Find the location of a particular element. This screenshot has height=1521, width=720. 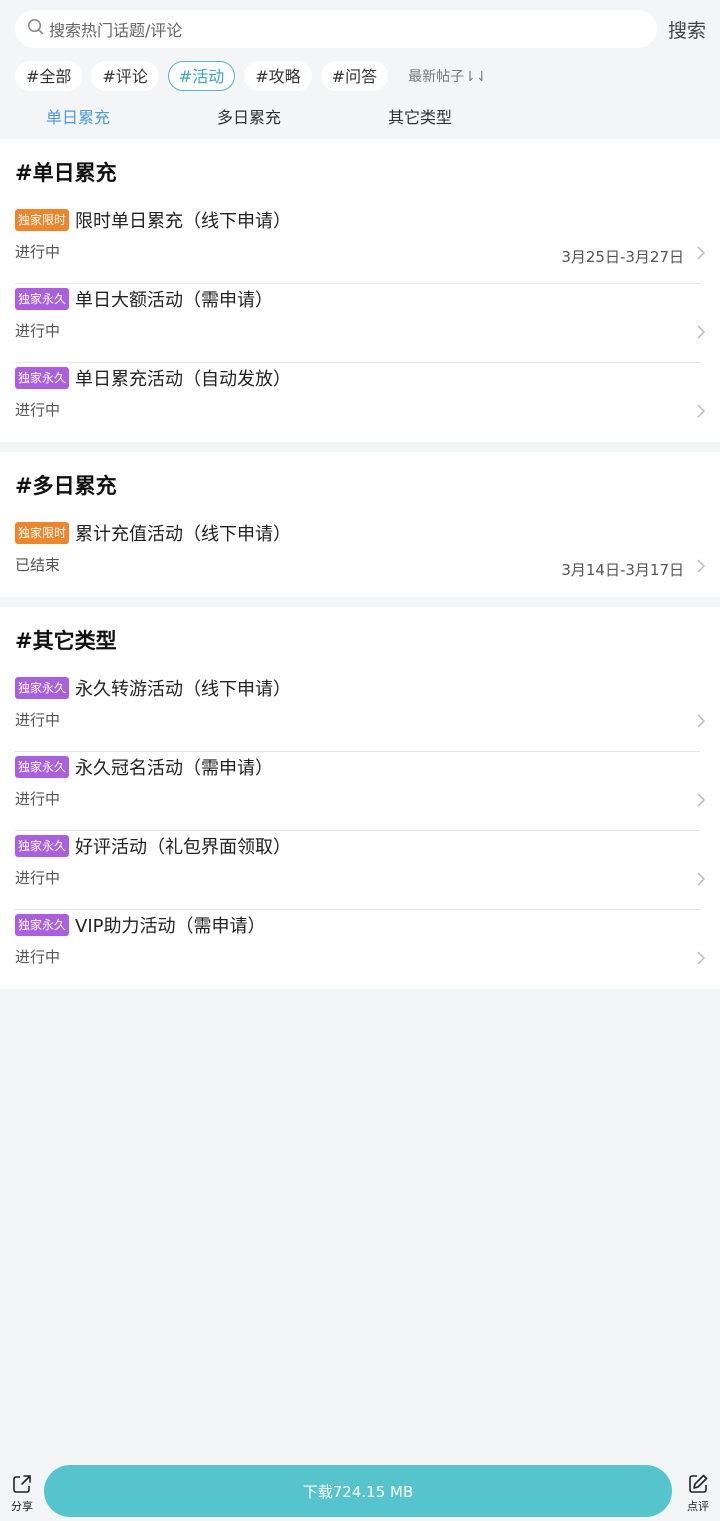

item-title: 限时单日累充（线下申请） is located at coordinates (183, 221).